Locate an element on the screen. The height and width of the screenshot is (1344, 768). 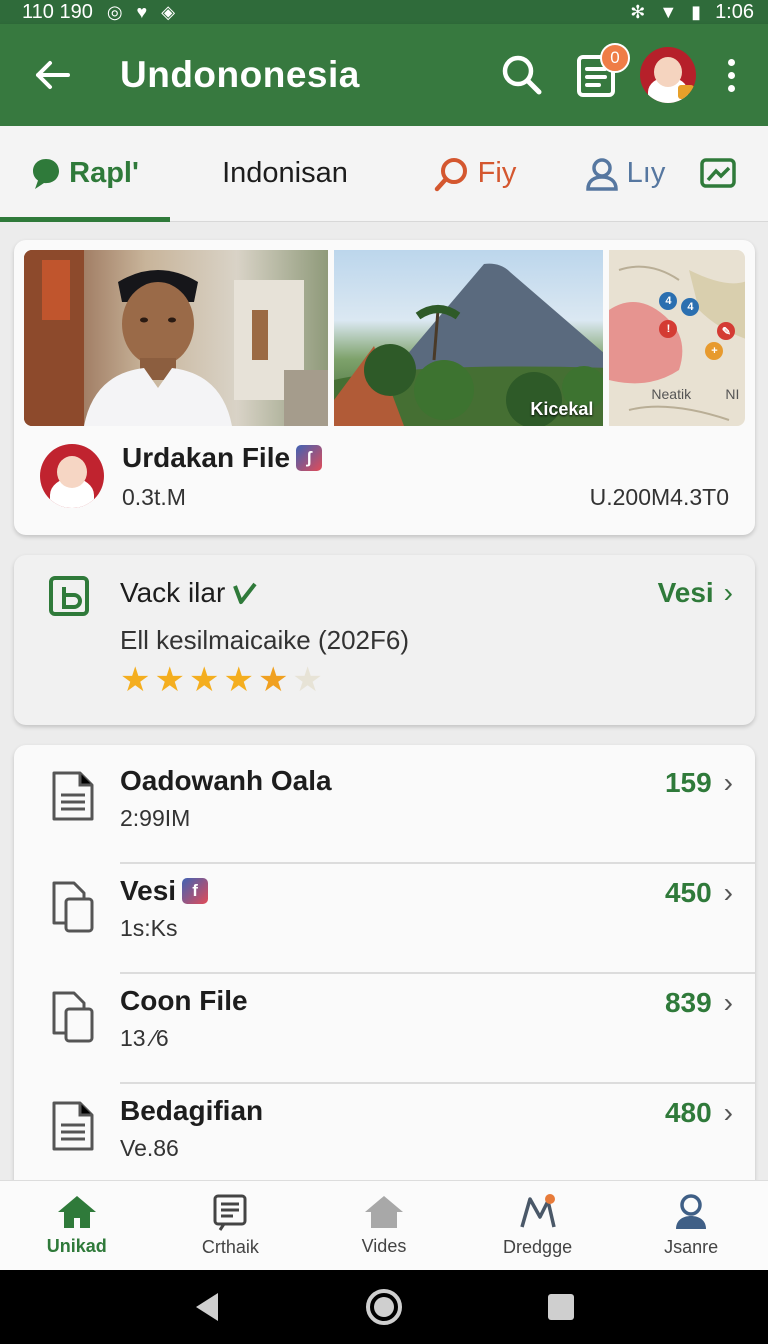
nav-unikad: Unikad is located at coordinates (77, 1225).